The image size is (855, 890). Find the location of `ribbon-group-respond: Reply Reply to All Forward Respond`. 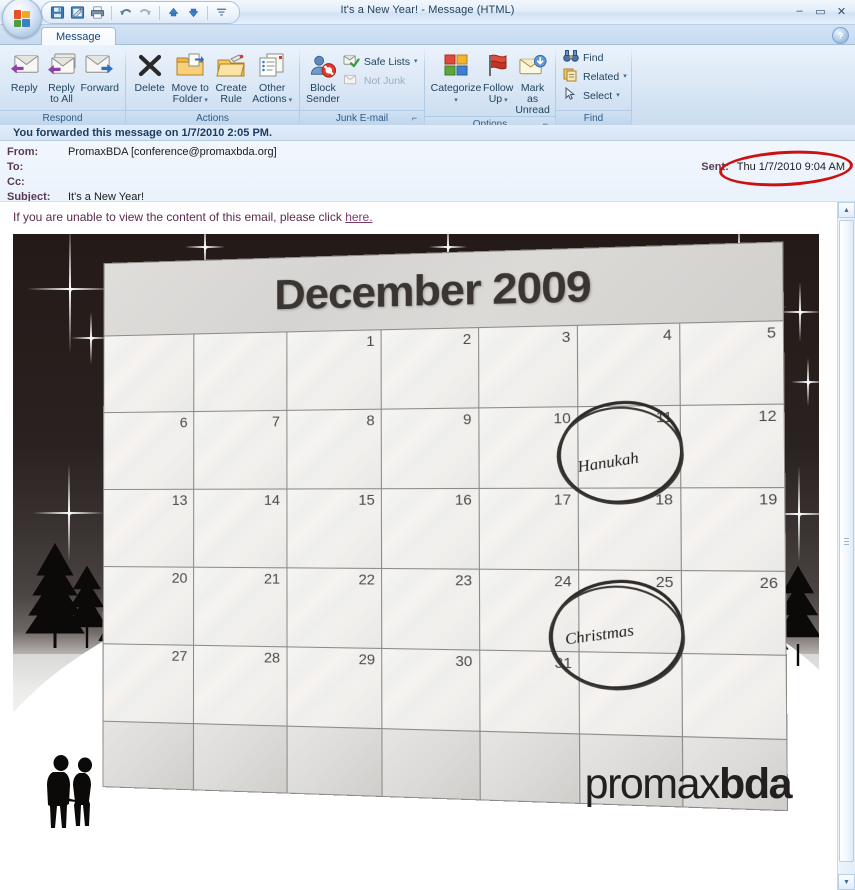

ribbon-group-respond: Reply Reply to All Forward Respond is located at coordinates (62, 85).